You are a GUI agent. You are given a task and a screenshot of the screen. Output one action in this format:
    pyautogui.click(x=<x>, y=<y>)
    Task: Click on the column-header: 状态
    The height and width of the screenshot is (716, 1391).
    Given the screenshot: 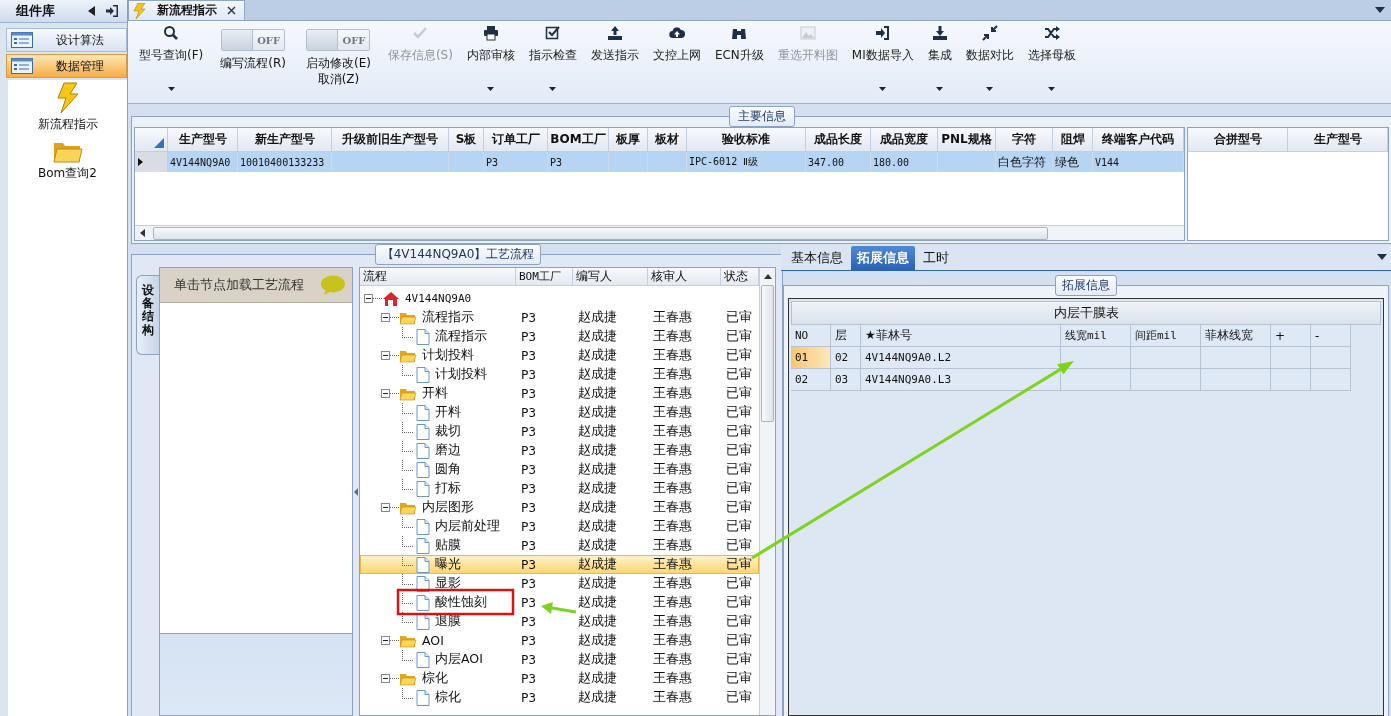 What is the action you would take?
    pyautogui.click(x=740, y=277)
    